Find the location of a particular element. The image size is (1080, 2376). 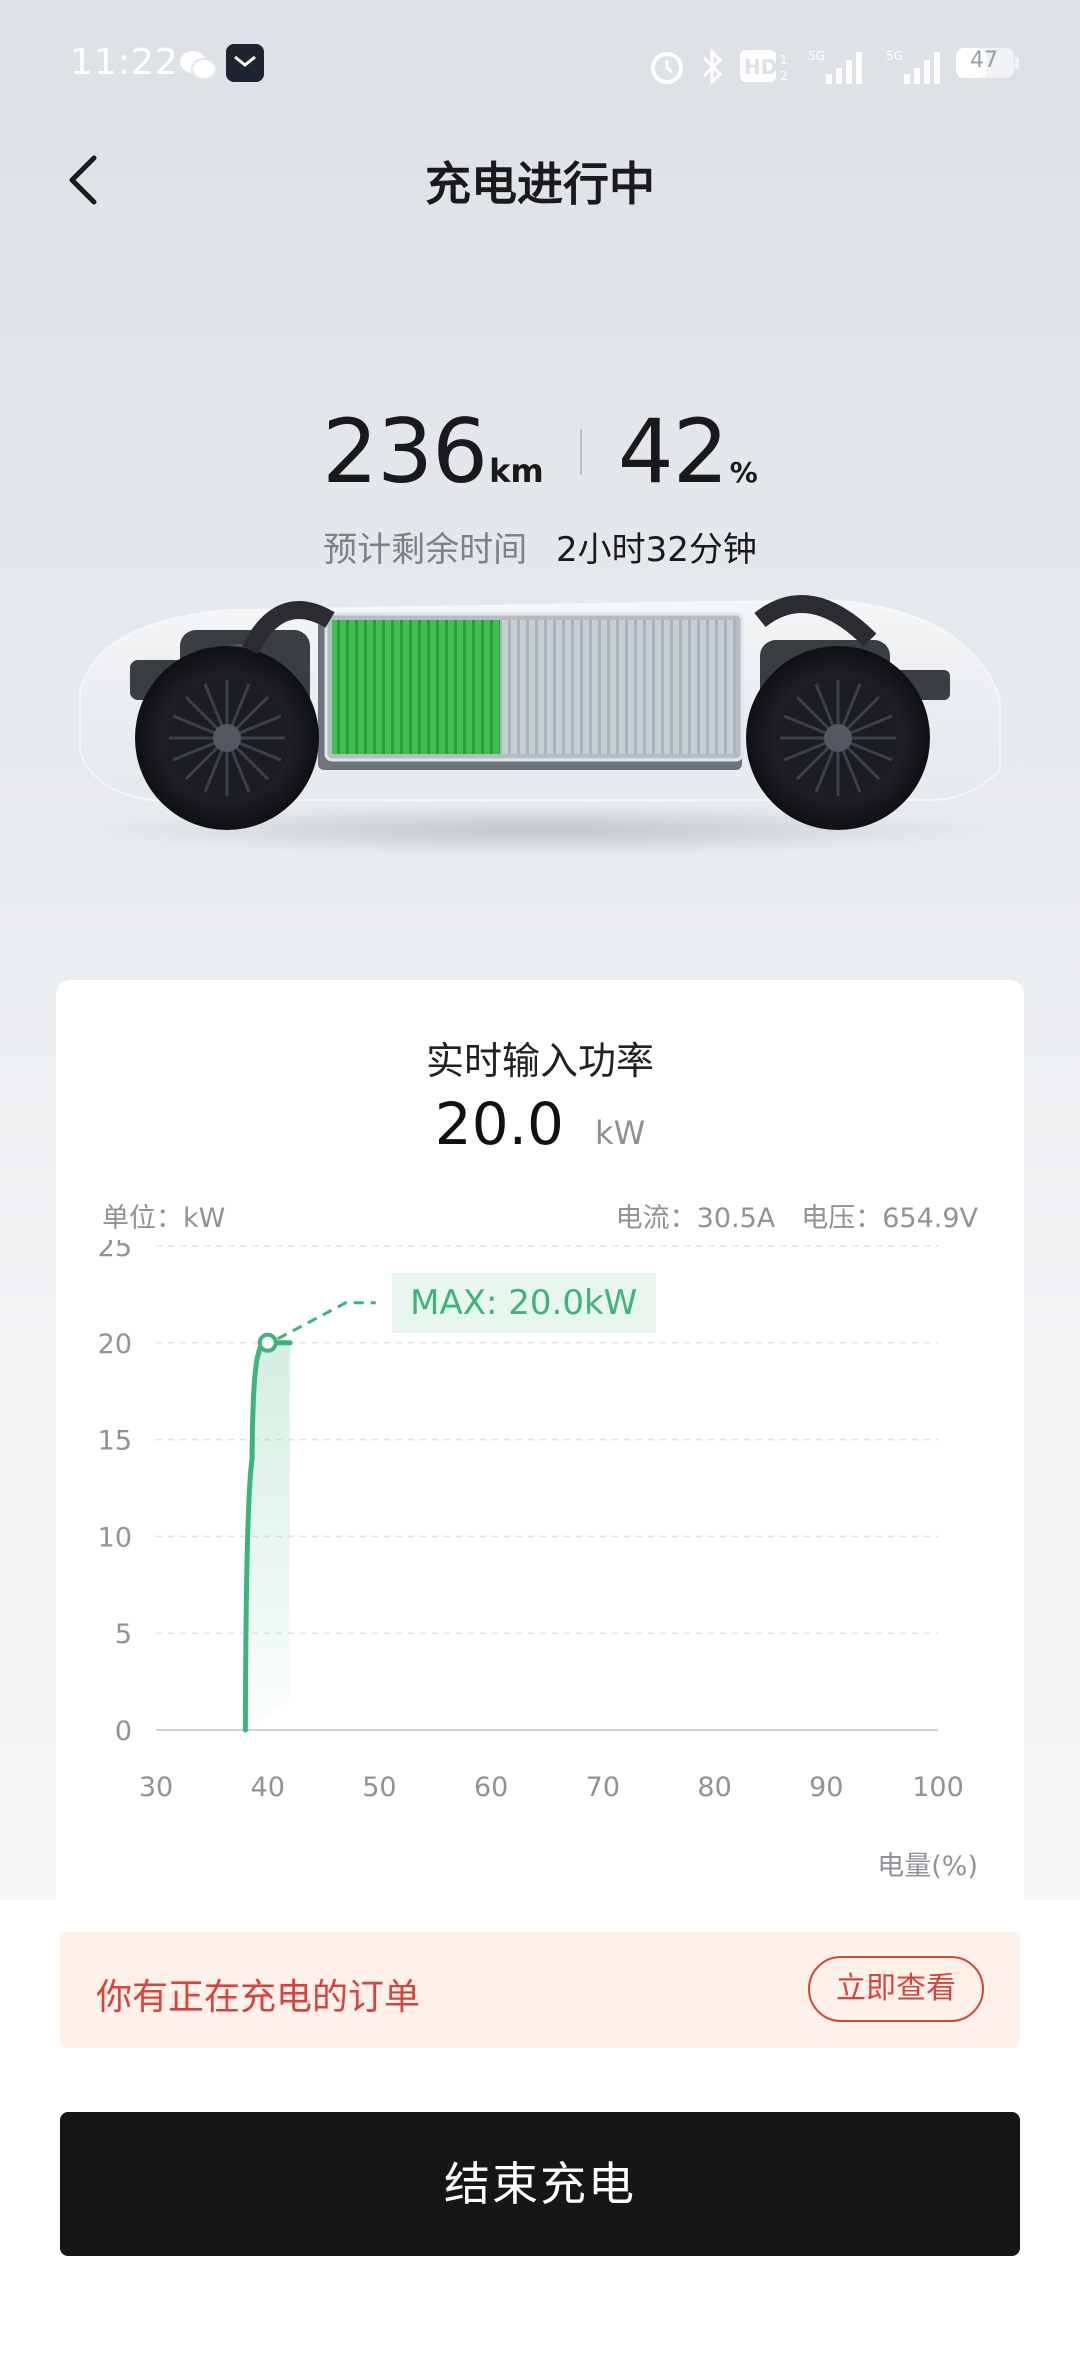

notice-text: 你有正在充电的订单 is located at coordinates (258, 1997).